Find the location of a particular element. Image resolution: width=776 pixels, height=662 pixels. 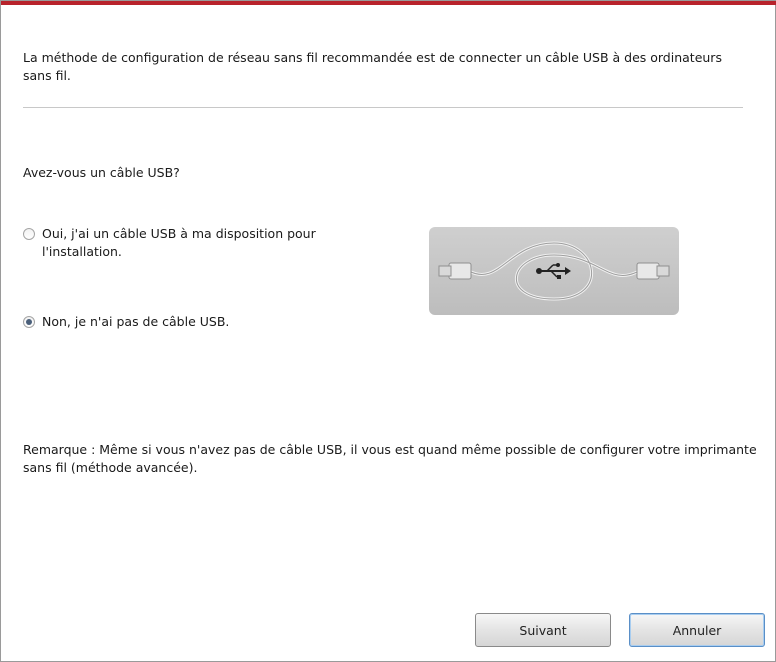

radio-has-usb is located at coordinates (29, 234).